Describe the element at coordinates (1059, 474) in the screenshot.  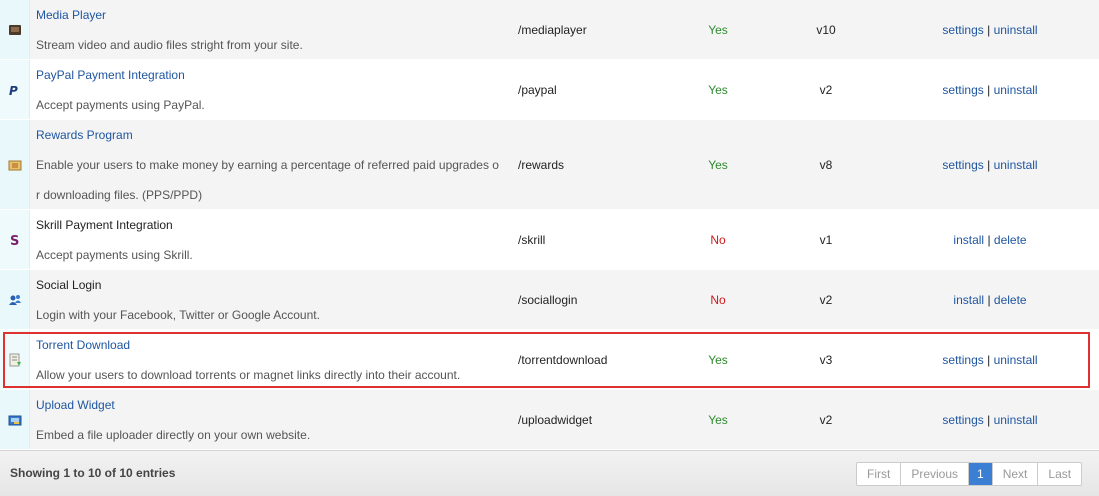
I see `pagination-last-button: Last` at that location.